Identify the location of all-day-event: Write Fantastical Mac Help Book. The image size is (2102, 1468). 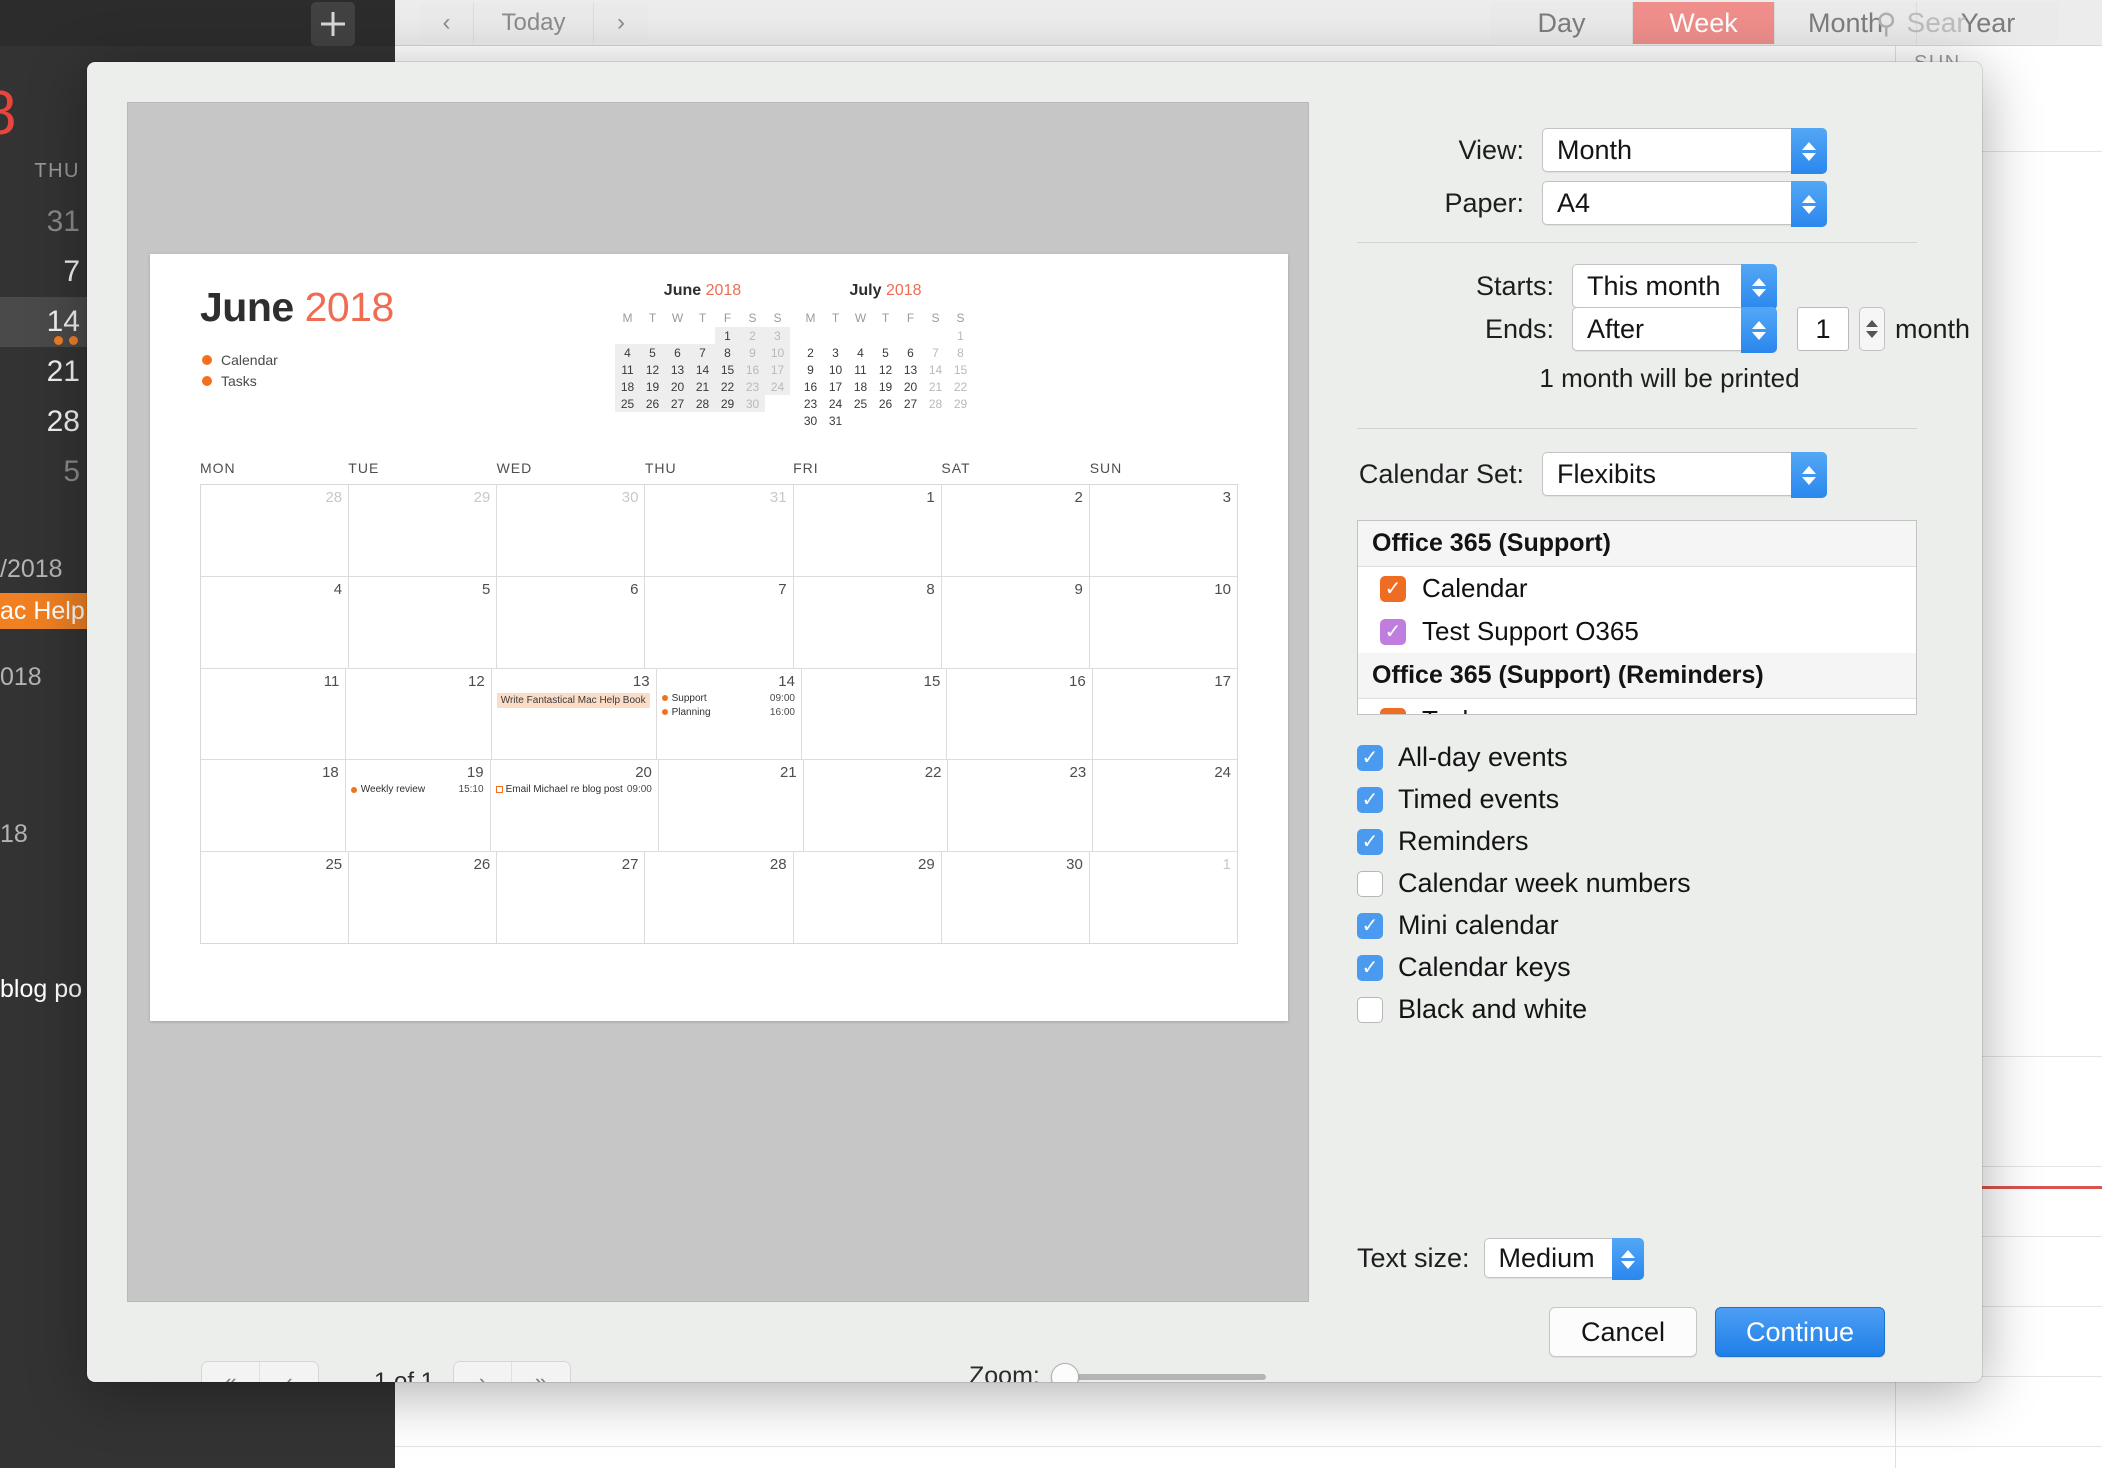
(573, 700).